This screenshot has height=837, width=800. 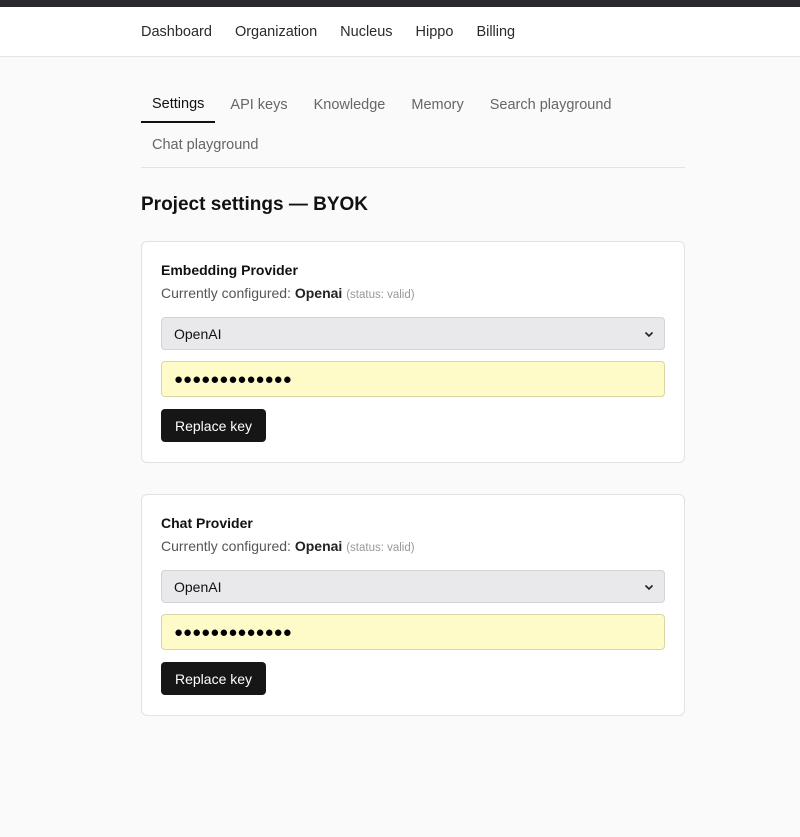 What do you see at coordinates (178, 105) in the screenshot?
I see `tab-settings: Settings` at bounding box center [178, 105].